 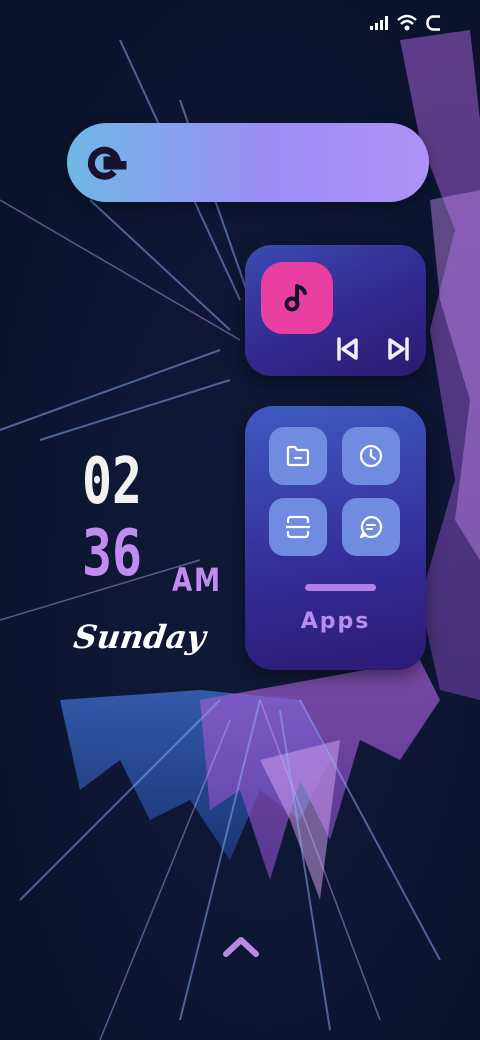 I want to click on status-bar, so click(x=410, y=23).